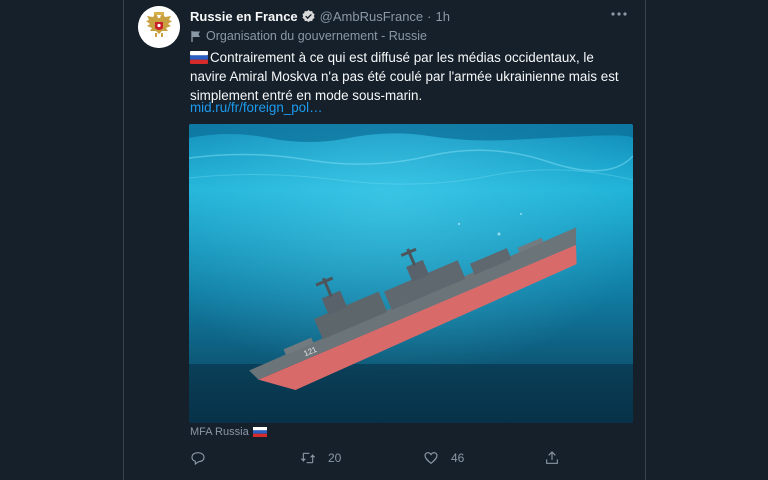 This screenshot has width=768, height=480. I want to click on media-credit: MFA Russia, so click(228, 432).